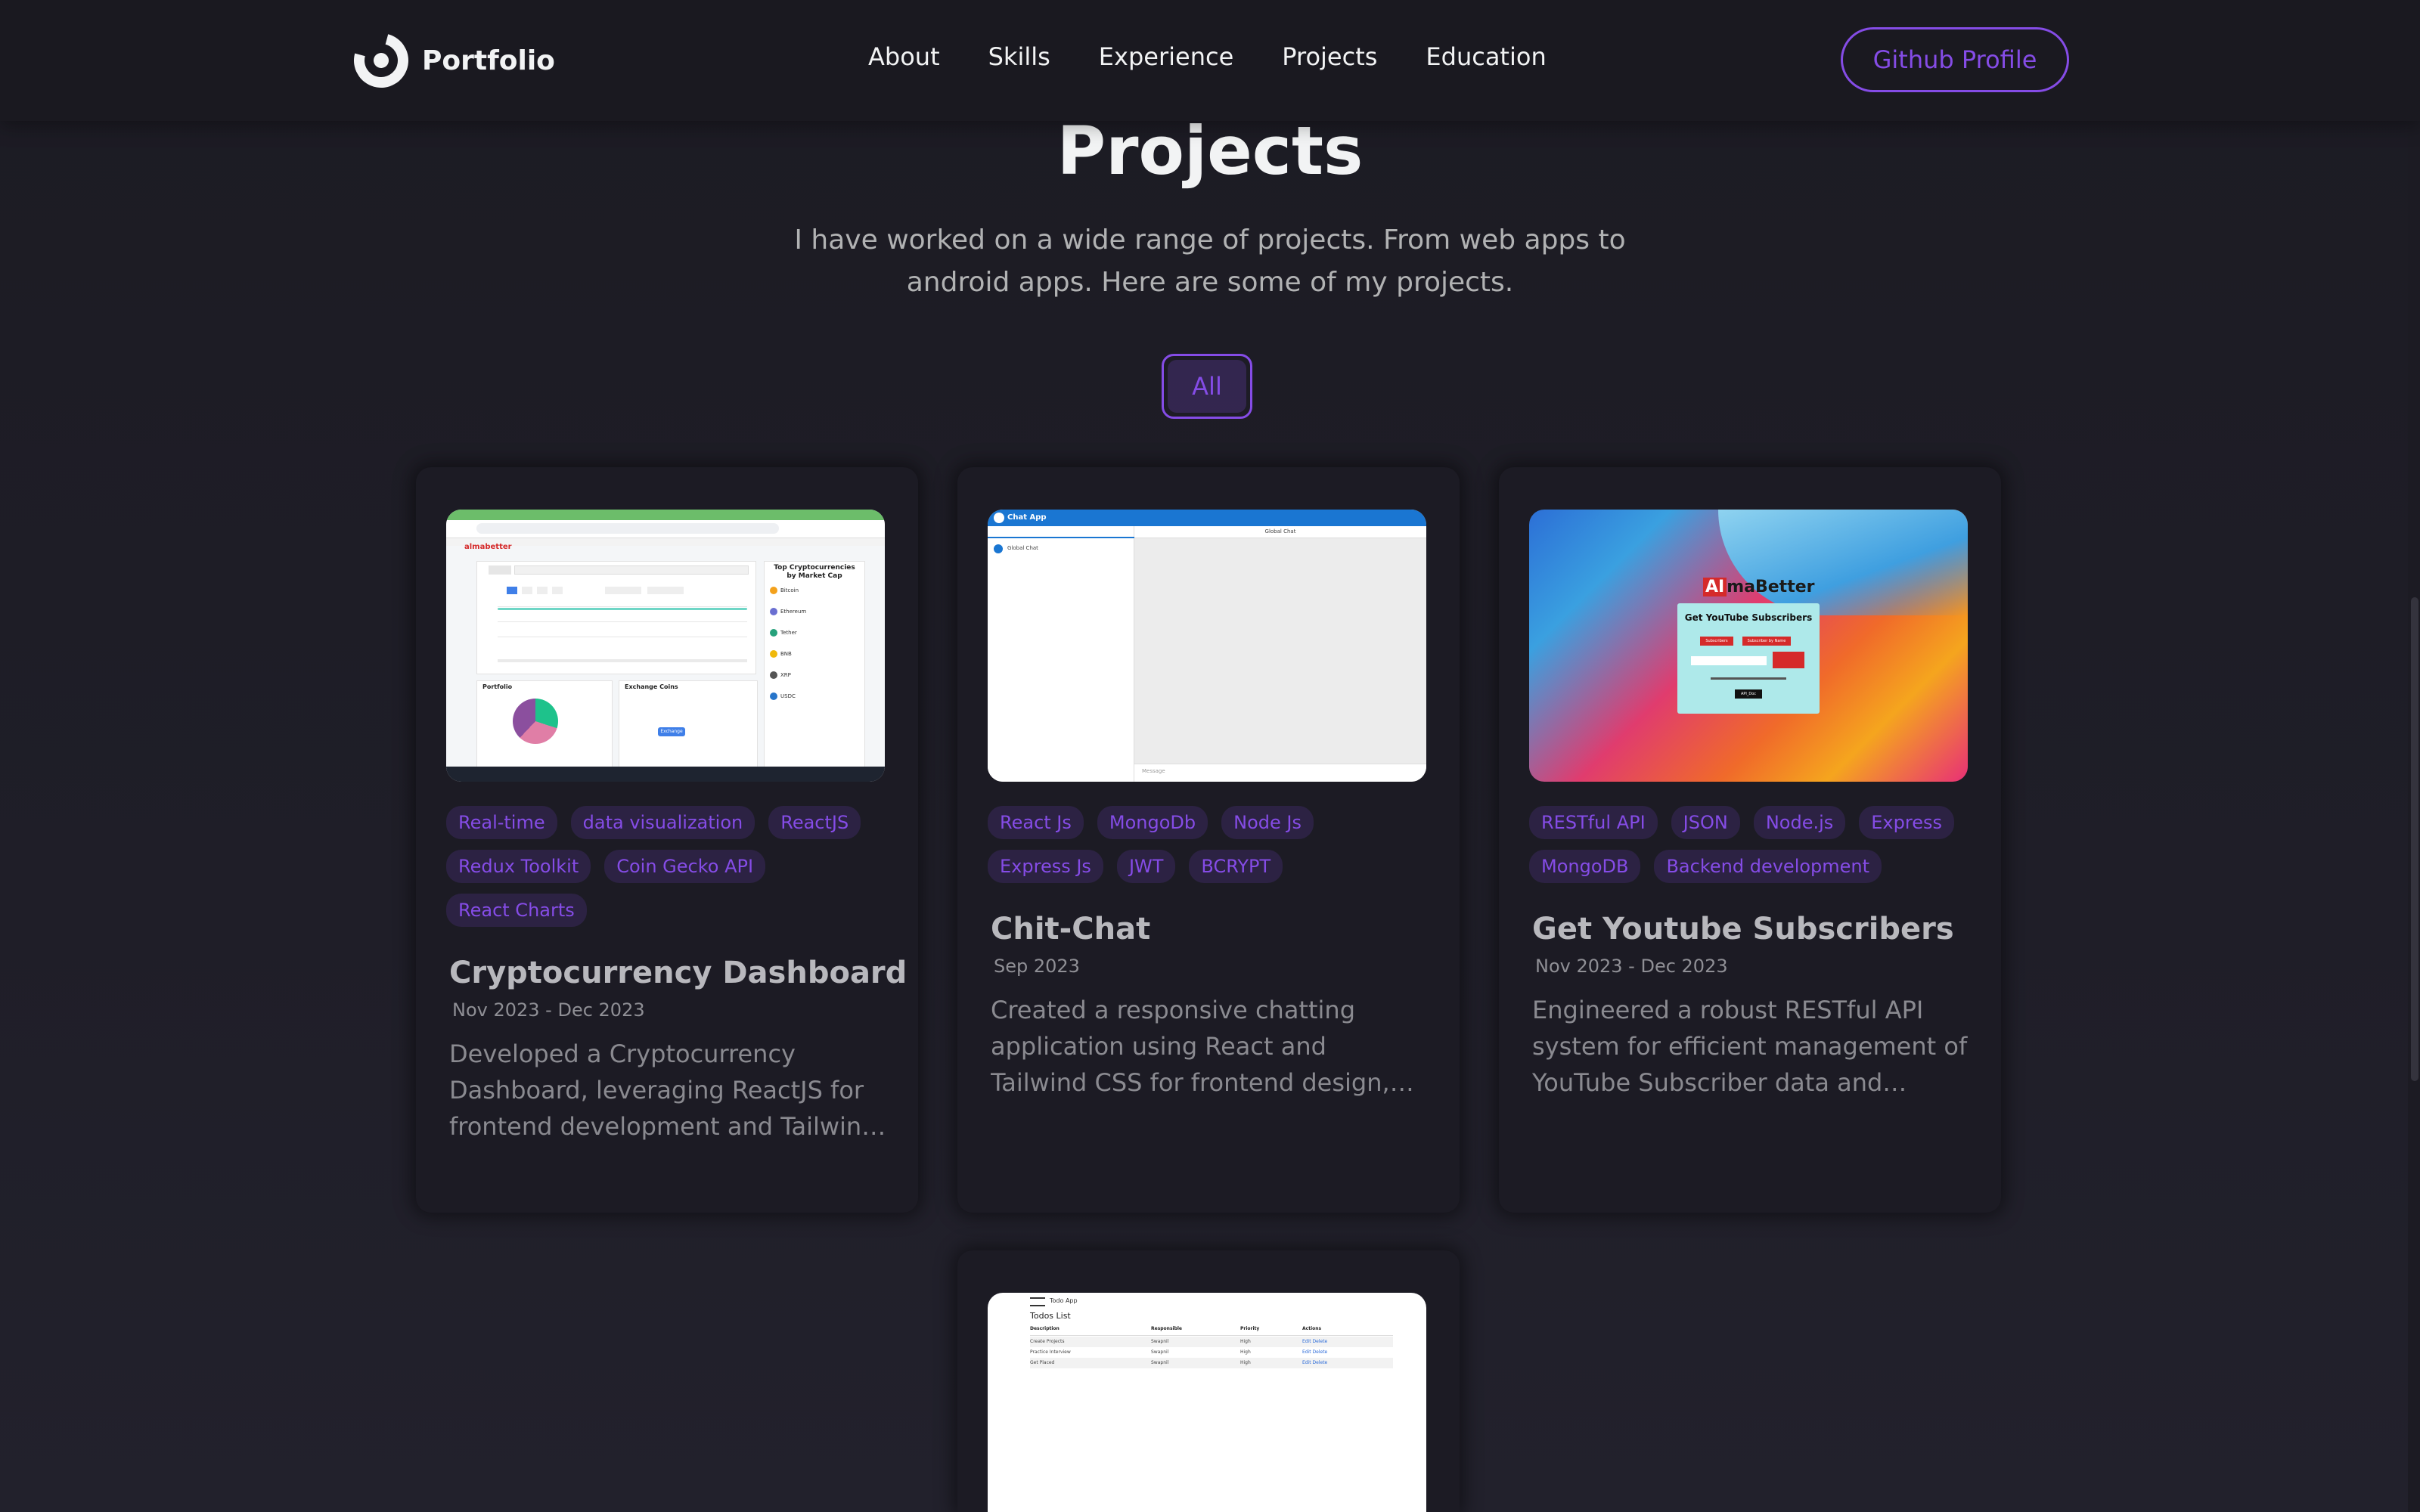  Describe the element at coordinates (1768, 867) in the screenshot. I see `tag: Backend development` at that location.